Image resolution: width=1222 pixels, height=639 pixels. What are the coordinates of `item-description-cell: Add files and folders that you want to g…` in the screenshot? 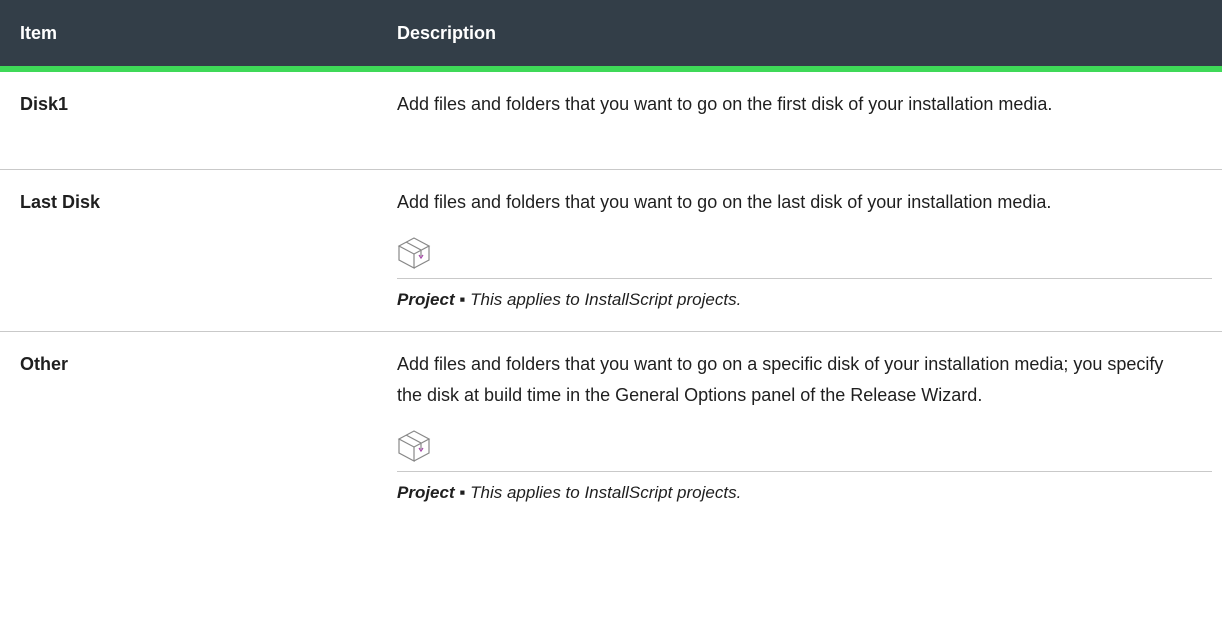 It's located at (804, 119).